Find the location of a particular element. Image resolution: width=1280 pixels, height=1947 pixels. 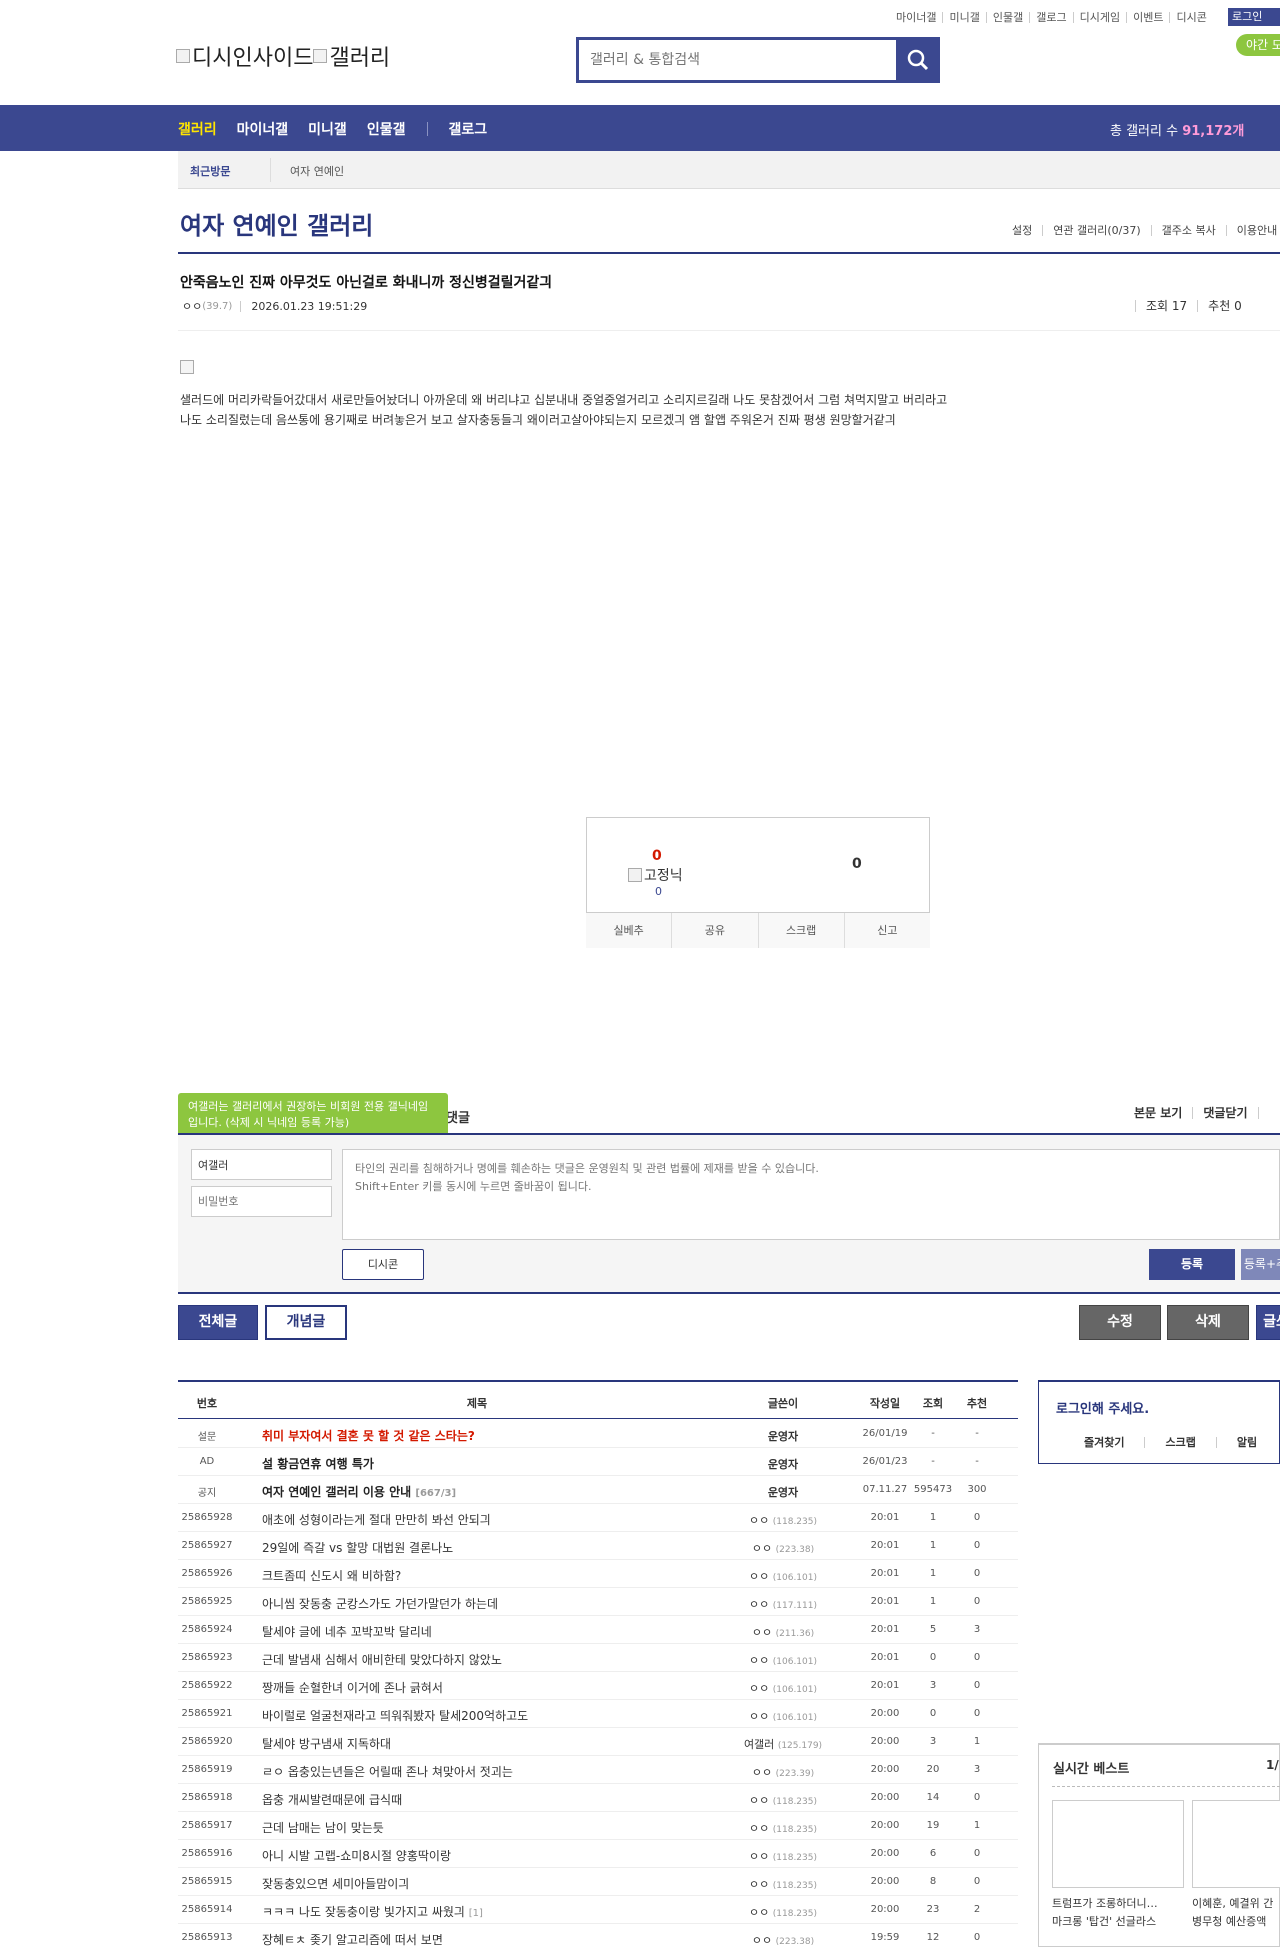

row-subject: 바이럴로 얼굴천재라고 띄워줘봤자 탈세200억하고도 is located at coordinates (462, 1715).